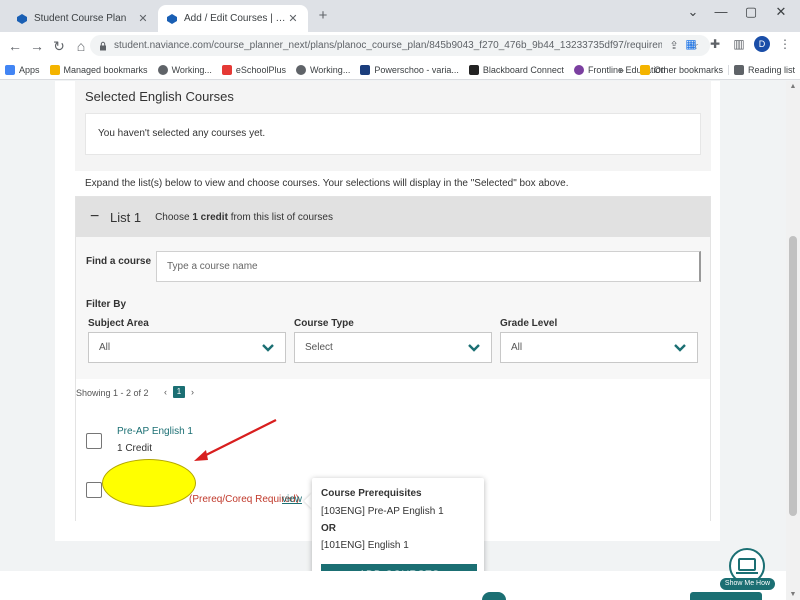 The image size is (800, 600). I want to click on next-page-button: ›, so click(192, 392).